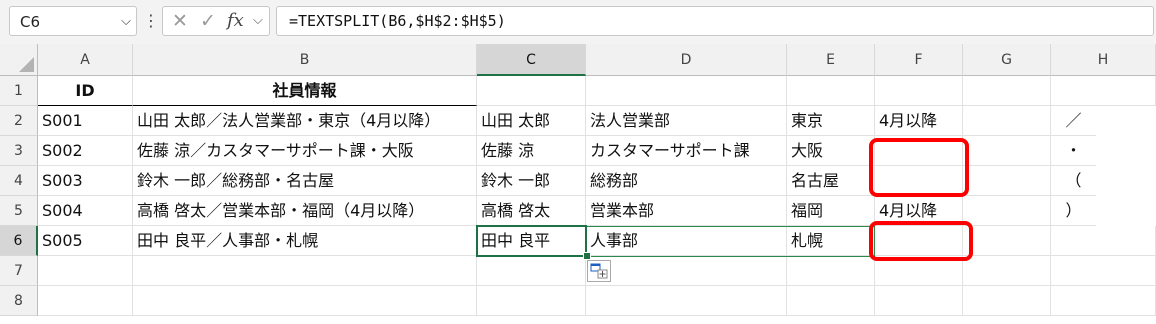 The image size is (1156, 324). Describe the element at coordinates (1007, 121) in the screenshot. I see `cell-g2` at that location.